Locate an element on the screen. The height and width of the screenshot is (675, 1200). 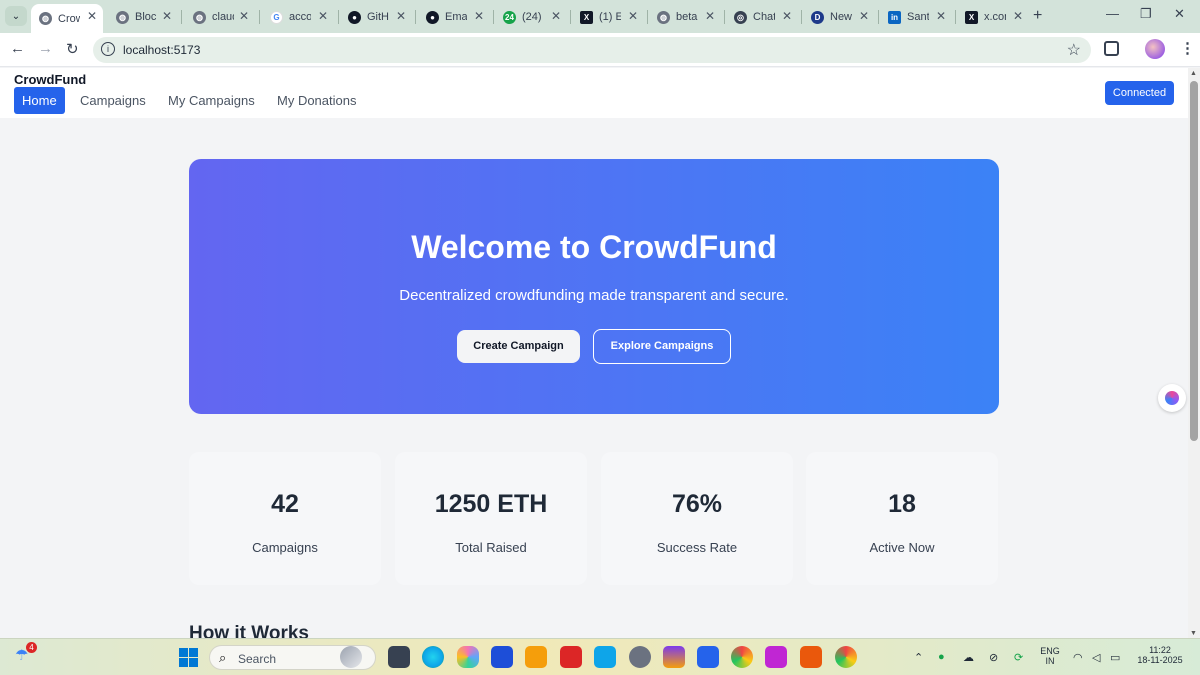
scroll-thumb is located at coordinates (1194, 261).